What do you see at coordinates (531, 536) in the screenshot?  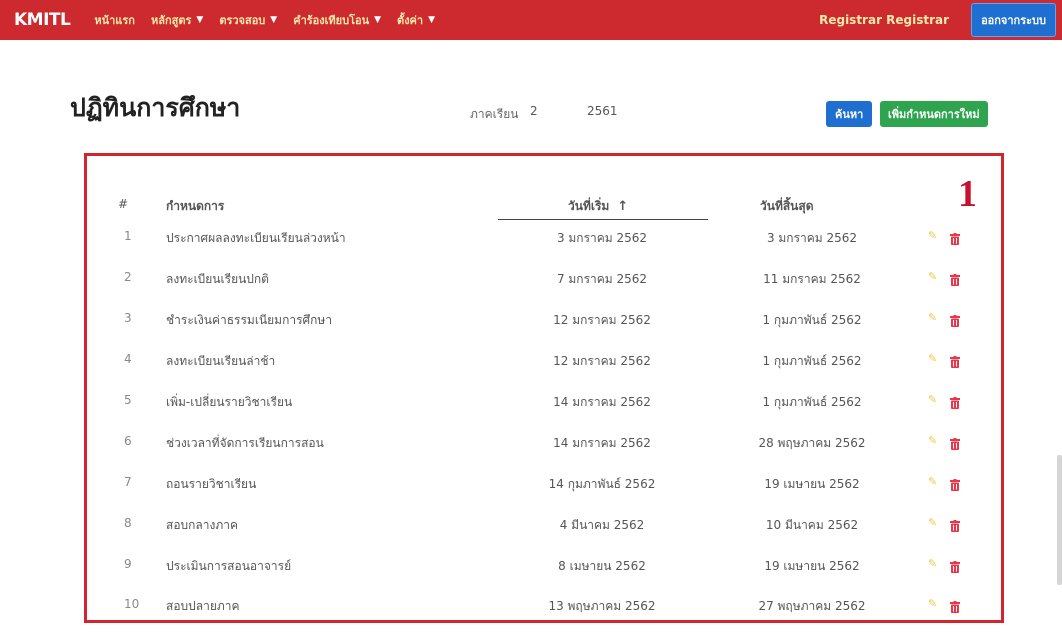 I see `table-row: 8 สอบกลางภาค 4 มีนาคม 2562 10 มีนาคม 2562 ✎` at bounding box center [531, 536].